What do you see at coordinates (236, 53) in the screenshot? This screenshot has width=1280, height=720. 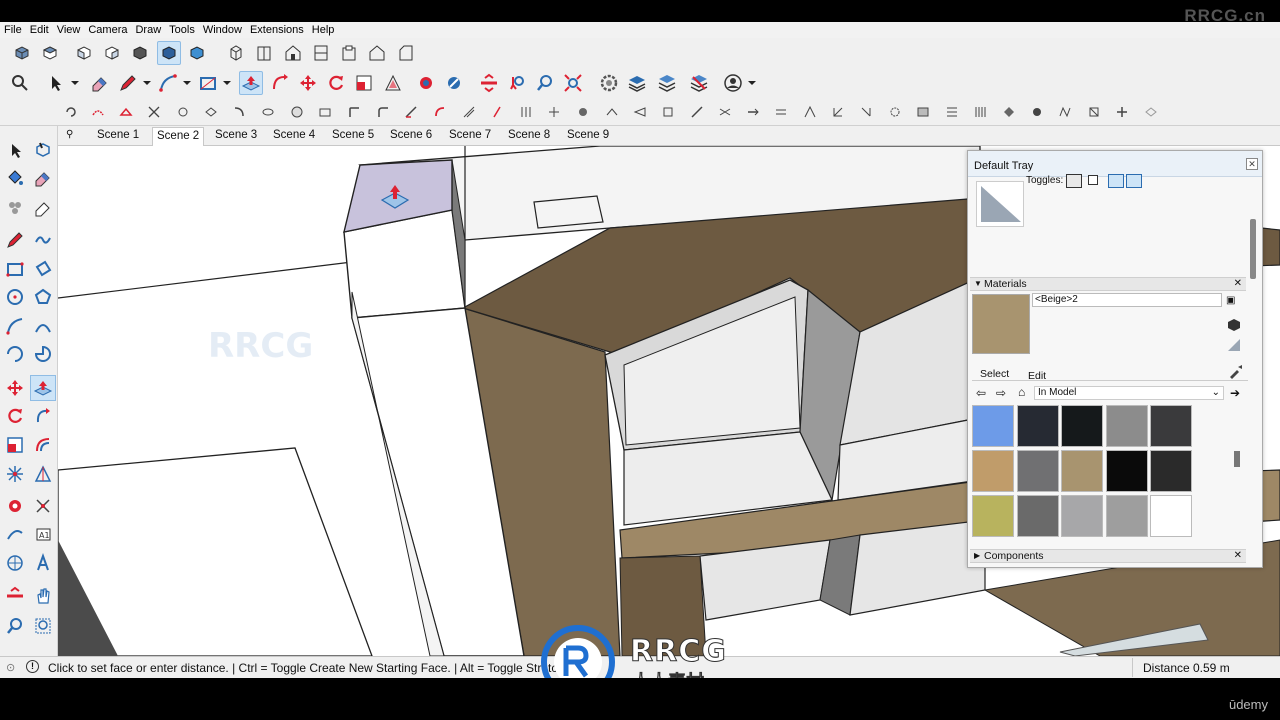 I see `xray-style-icon` at bounding box center [236, 53].